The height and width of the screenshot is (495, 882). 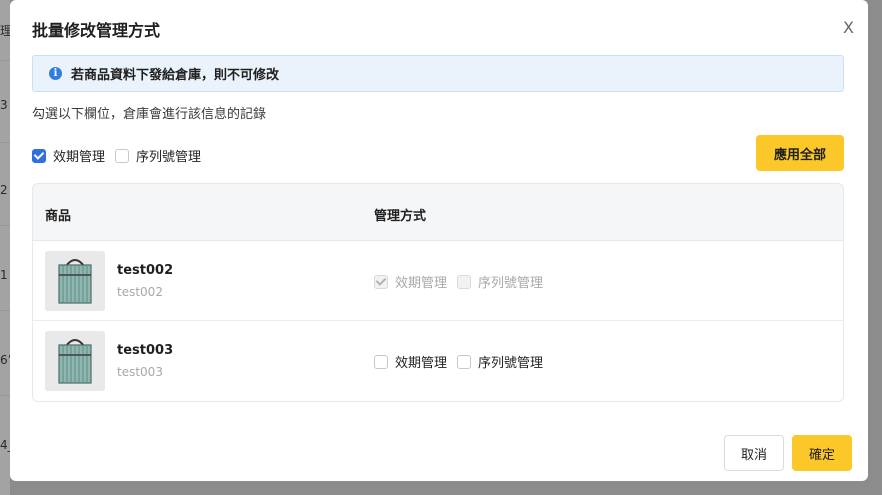 I want to click on product-sku: test003, so click(x=140, y=372).